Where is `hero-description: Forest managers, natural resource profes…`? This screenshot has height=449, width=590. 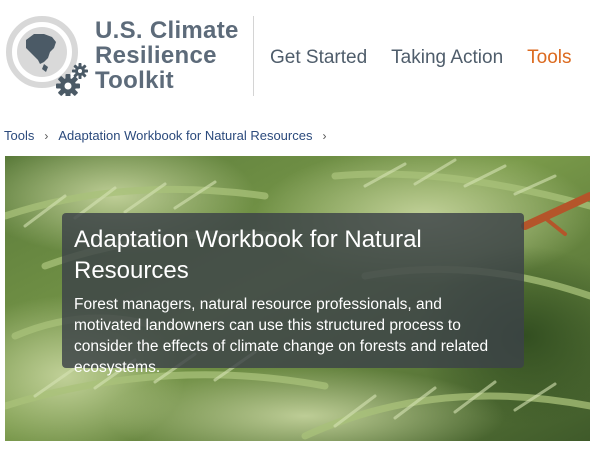 hero-description: Forest managers, natural resource profes… is located at coordinates (281, 336).